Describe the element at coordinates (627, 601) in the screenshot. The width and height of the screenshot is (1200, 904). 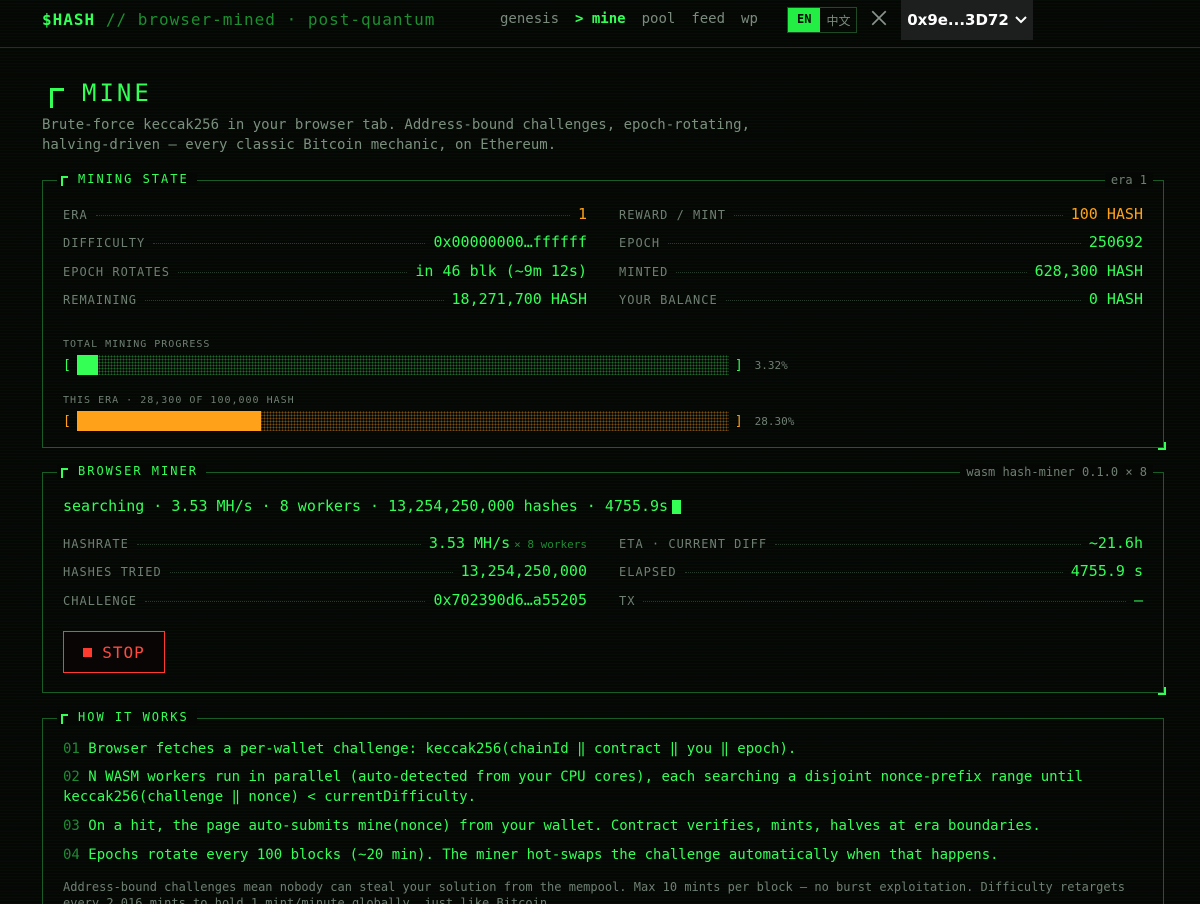
I see `stat-label: TX` at that location.